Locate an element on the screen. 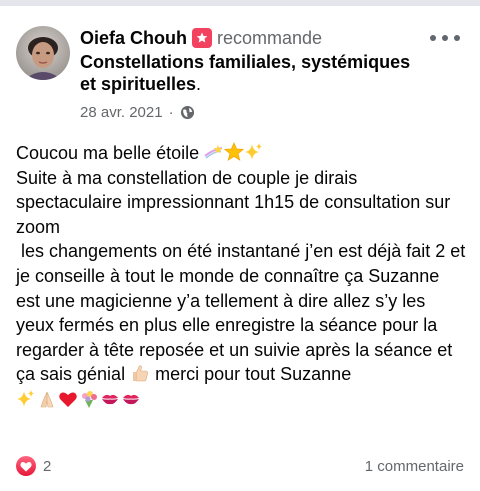  more-options-button is located at coordinates (445, 38).